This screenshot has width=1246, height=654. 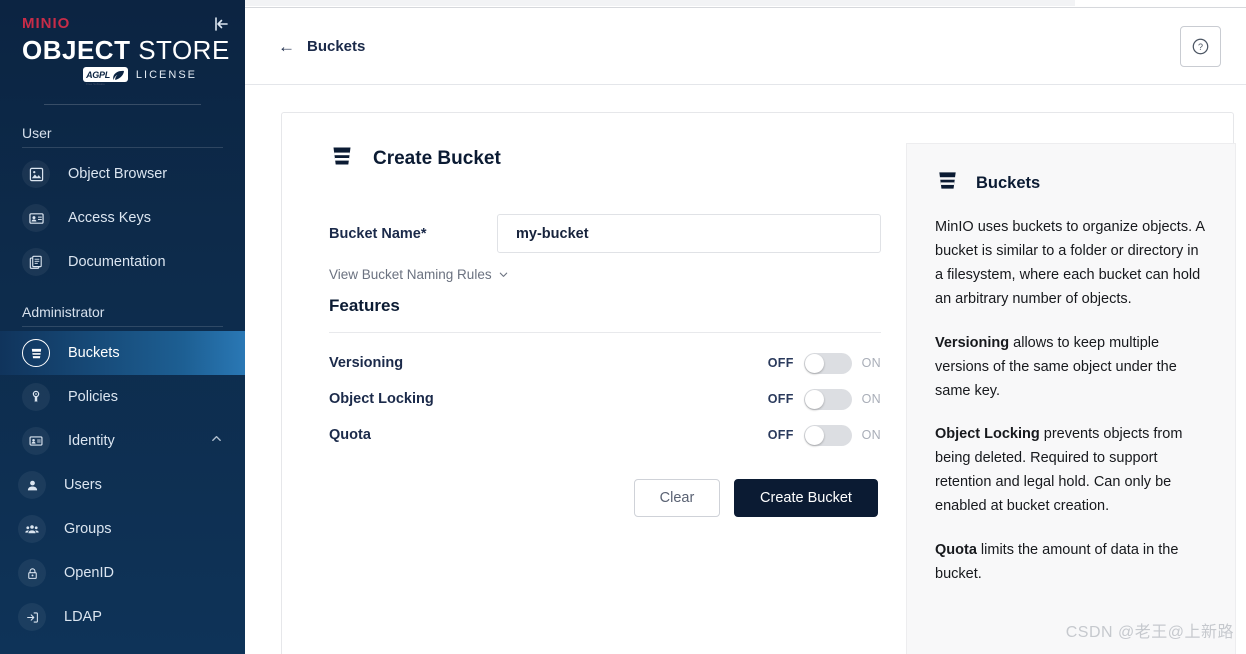 What do you see at coordinates (956, 550) in the screenshot?
I see `info-paragraph-bold: Quota` at bounding box center [956, 550].